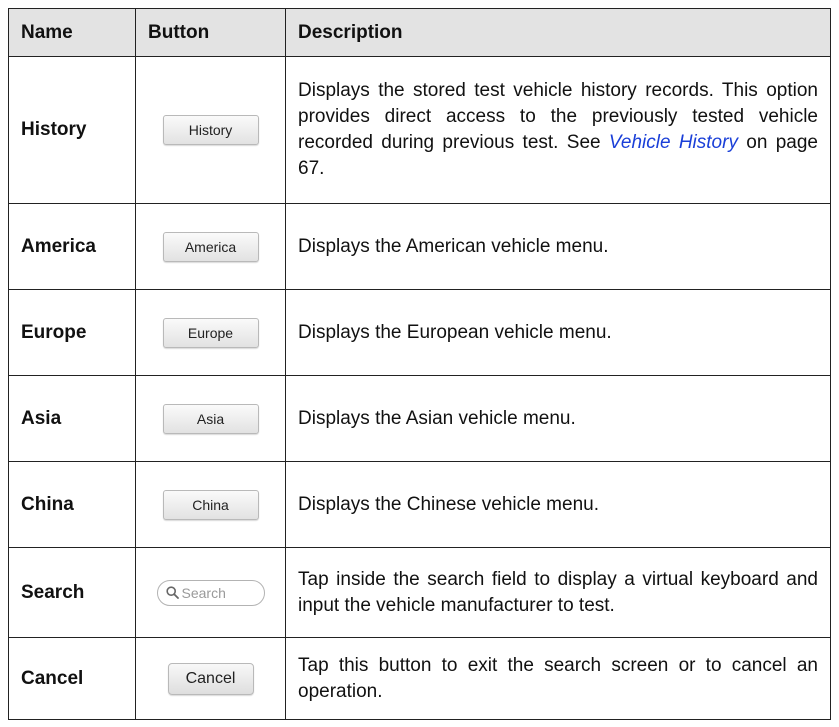  I want to click on row-button-cell: Search, so click(210, 592).